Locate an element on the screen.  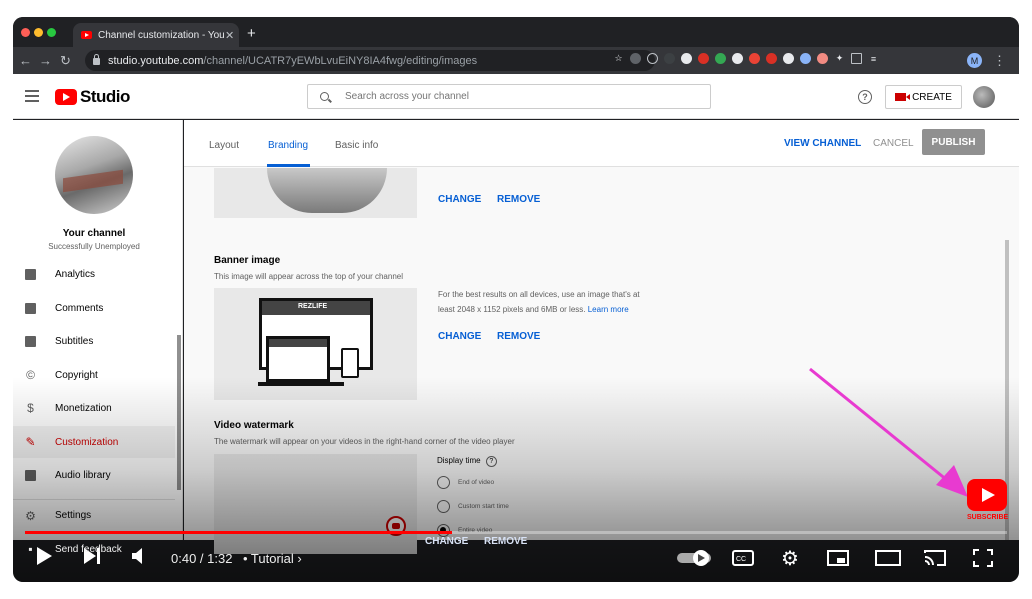
hamburger-menu-icon is located at coordinates (32, 96).